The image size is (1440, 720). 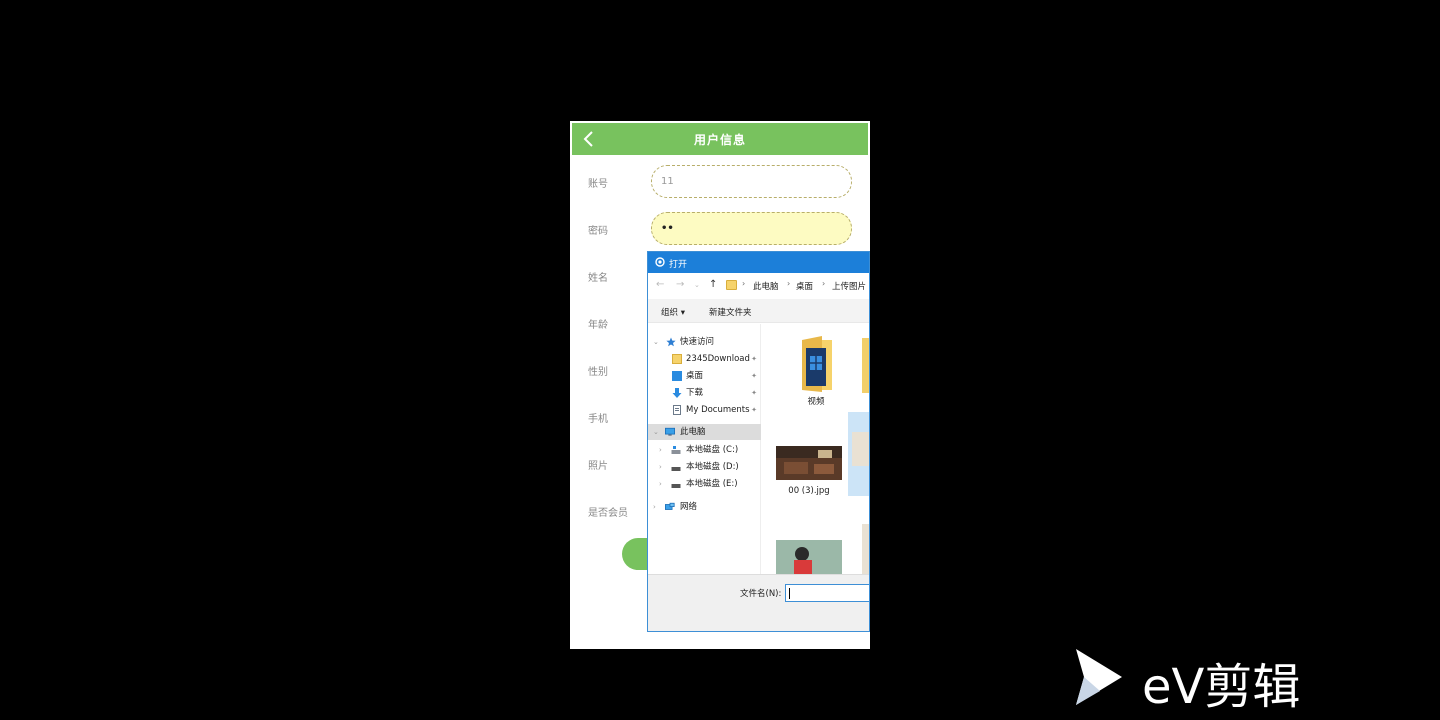 I want to click on nav-drive-e: › 本地磁盘 (E:), so click(x=704, y=484).